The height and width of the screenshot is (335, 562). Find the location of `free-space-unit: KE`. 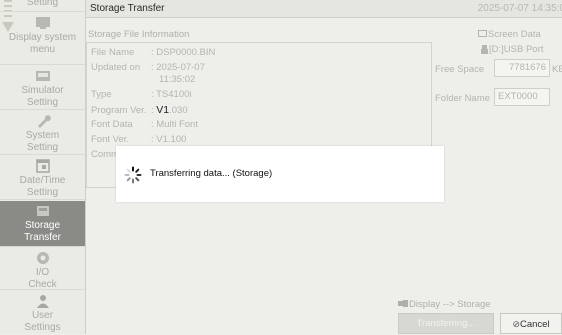

free-space-unit: KE is located at coordinates (557, 69).